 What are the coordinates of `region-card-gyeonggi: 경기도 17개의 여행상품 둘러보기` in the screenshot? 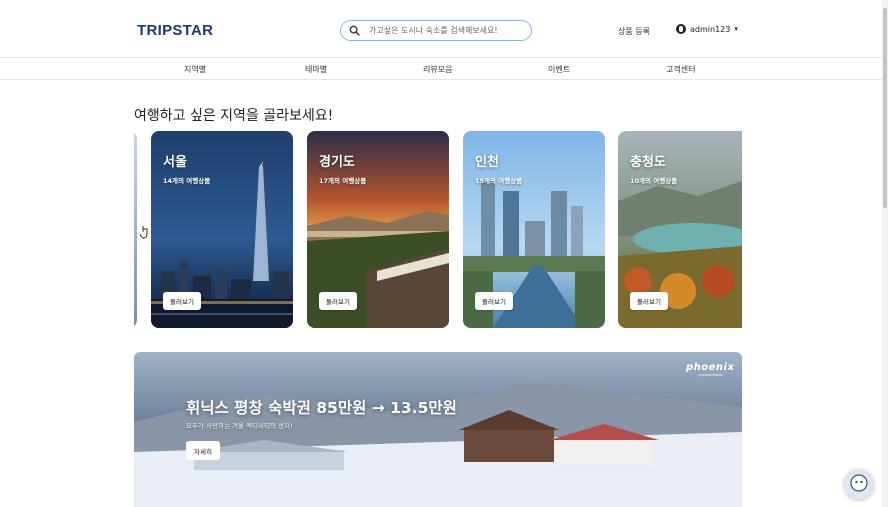 It's located at (378, 229).